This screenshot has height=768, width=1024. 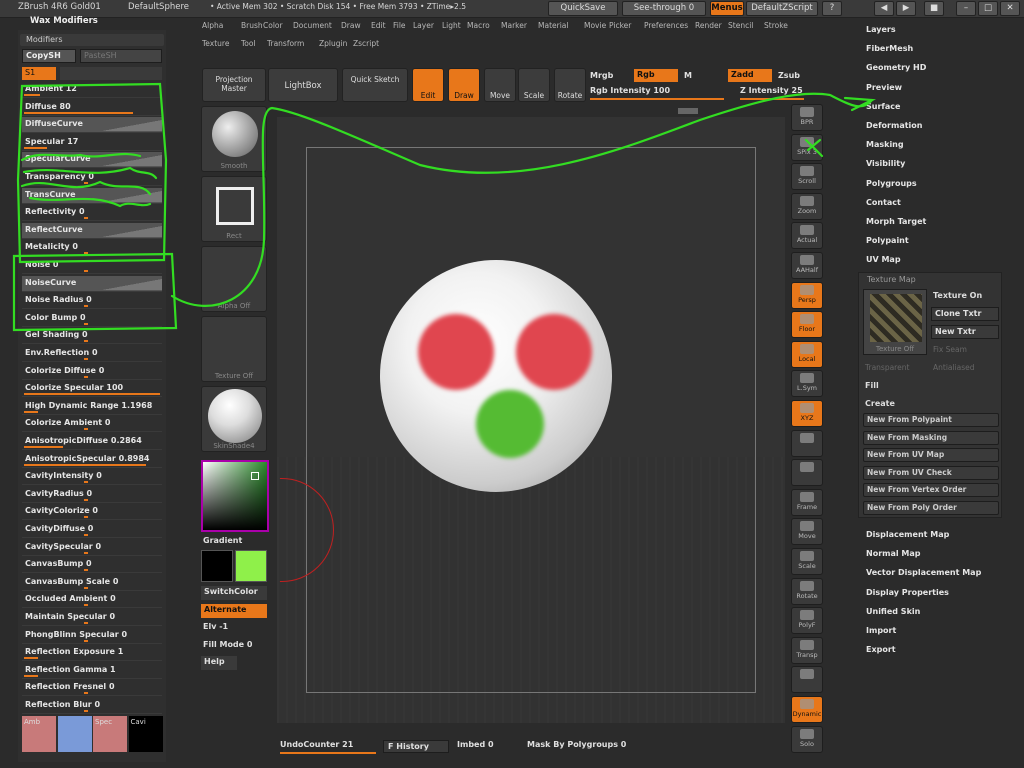 I want to click on menu-marker: Marker, so click(x=514, y=25).